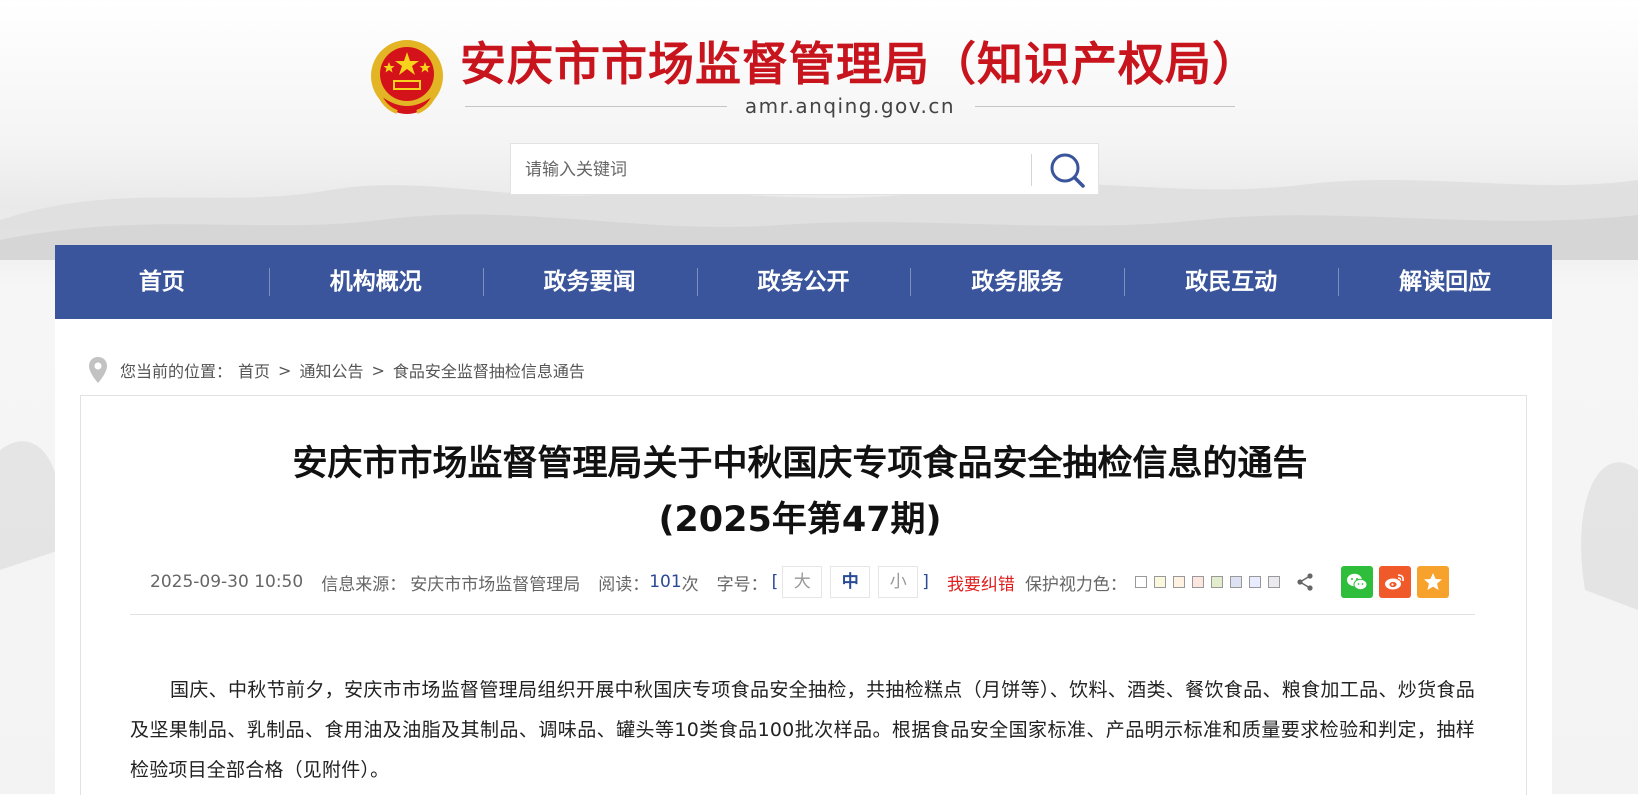  Describe the element at coordinates (624, 584) in the screenshot. I see `read-label: 阅读：` at that location.